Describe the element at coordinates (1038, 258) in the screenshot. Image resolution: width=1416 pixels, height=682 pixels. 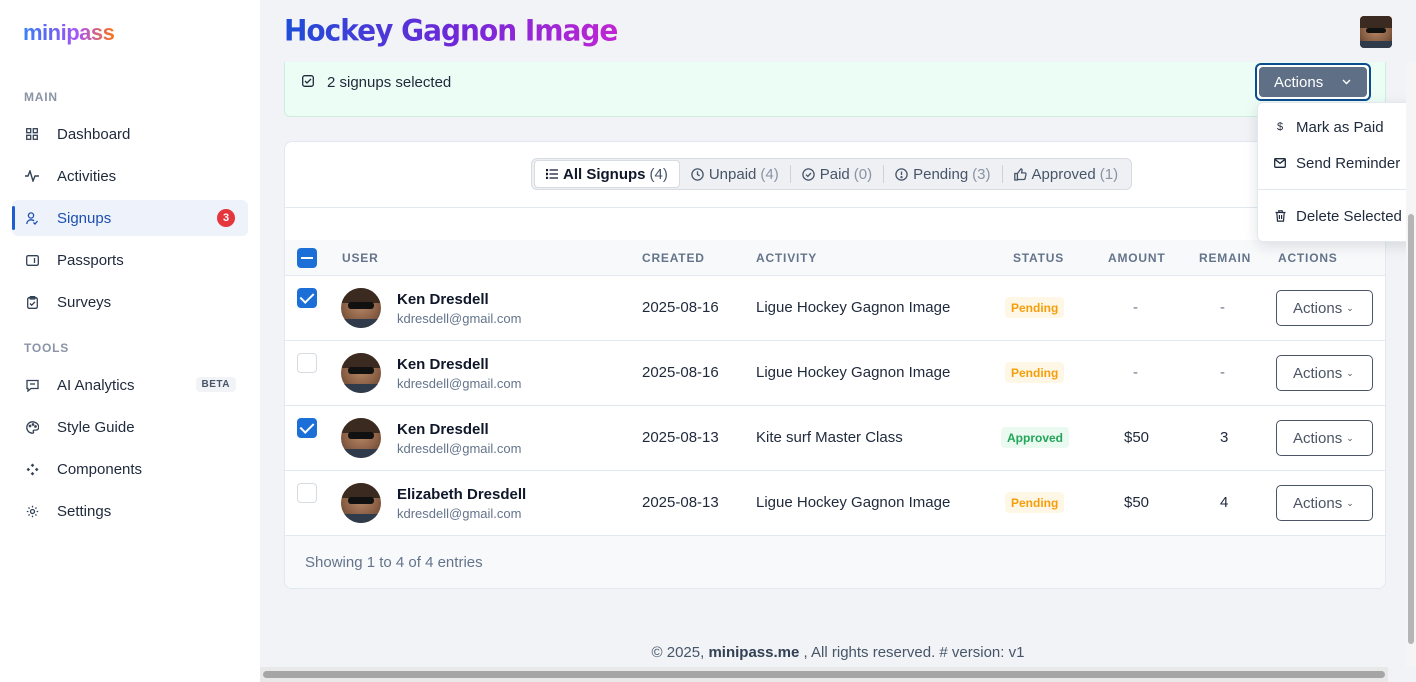
I see `column-header-status: STATUS` at that location.